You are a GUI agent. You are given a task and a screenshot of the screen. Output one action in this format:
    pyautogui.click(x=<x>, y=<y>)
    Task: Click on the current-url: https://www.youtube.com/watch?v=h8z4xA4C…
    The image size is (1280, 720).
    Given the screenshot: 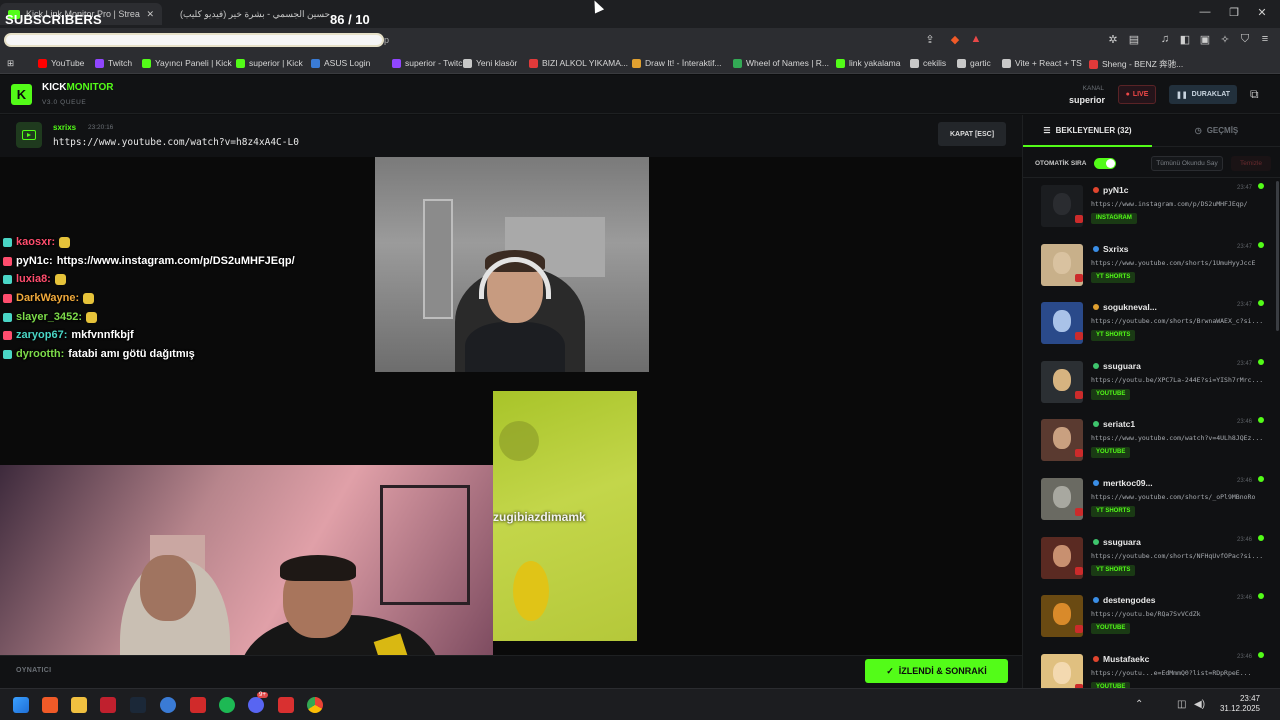 What is the action you would take?
    pyautogui.click(x=176, y=142)
    